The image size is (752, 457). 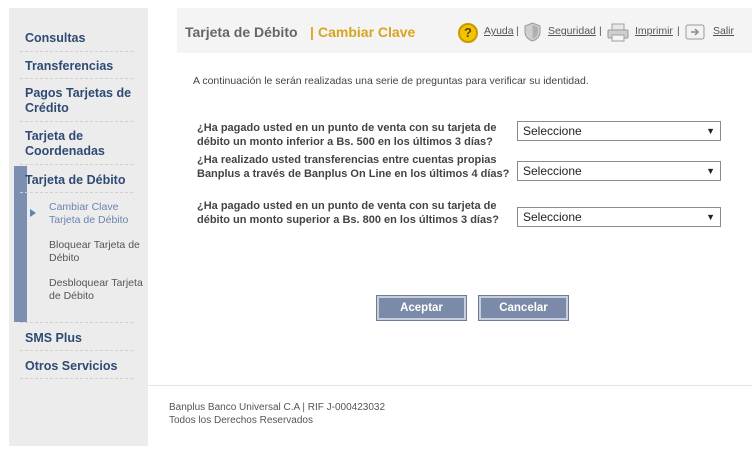 I want to click on shield-icon, so click(x=532, y=32).